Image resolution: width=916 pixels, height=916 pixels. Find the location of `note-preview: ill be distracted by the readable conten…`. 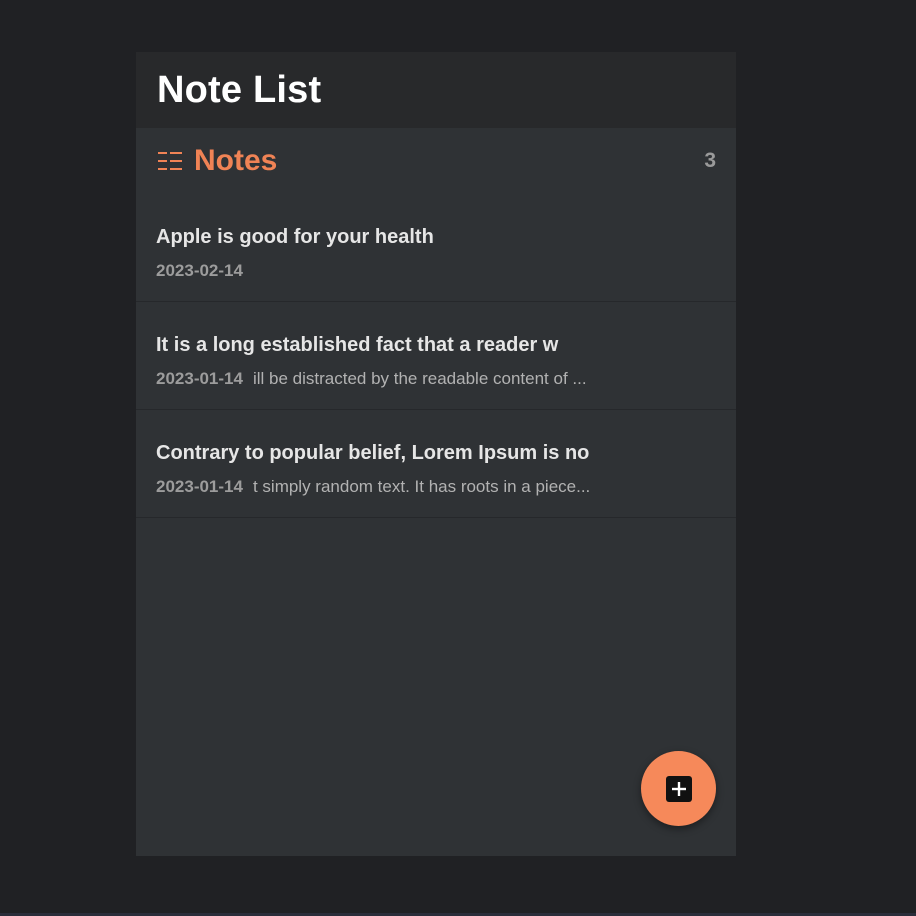

note-preview: ill be distracted by the readable conten… is located at coordinates (419, 378).